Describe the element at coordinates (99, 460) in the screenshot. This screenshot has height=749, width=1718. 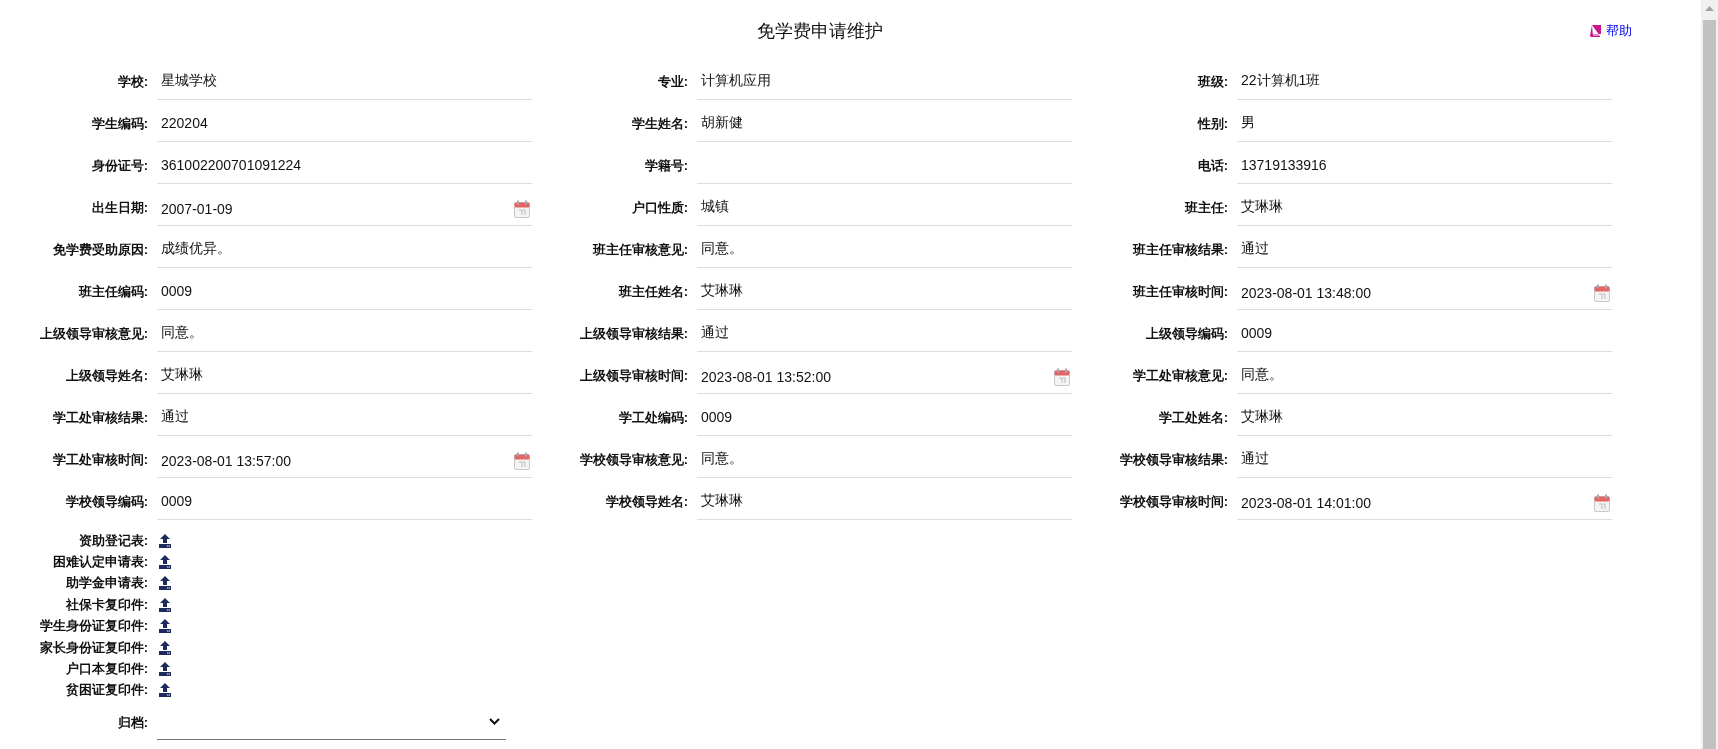
I see `field-label: 学工处审核时间:` at that location.